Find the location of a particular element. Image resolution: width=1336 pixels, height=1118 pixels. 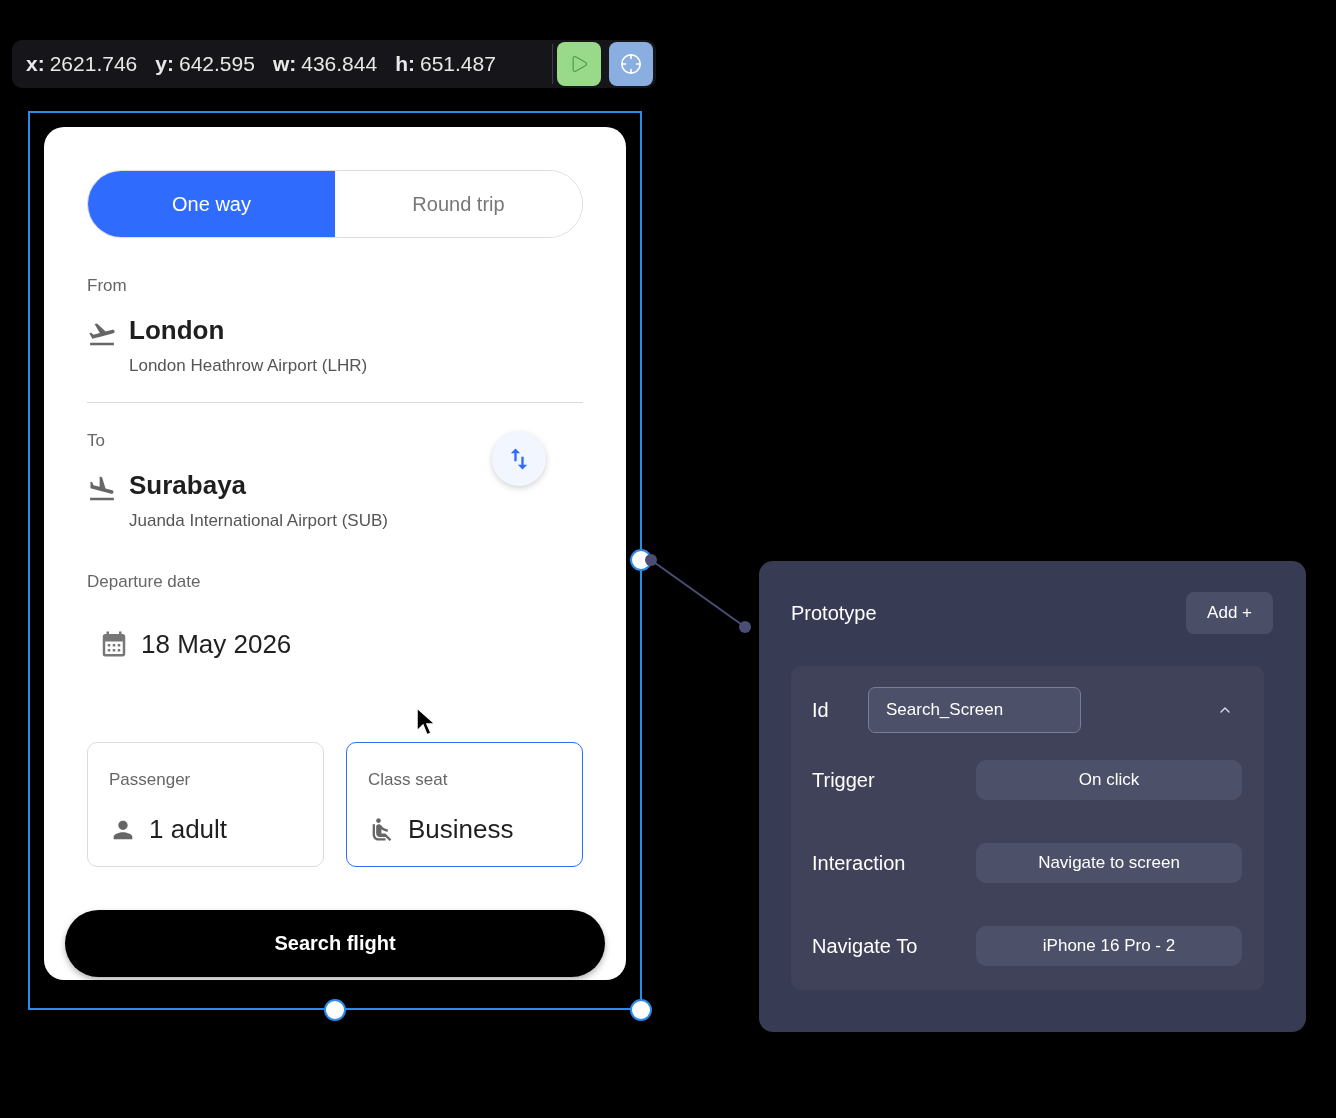

coordinate-value: 642.595 is located at coordinates (216, 64).